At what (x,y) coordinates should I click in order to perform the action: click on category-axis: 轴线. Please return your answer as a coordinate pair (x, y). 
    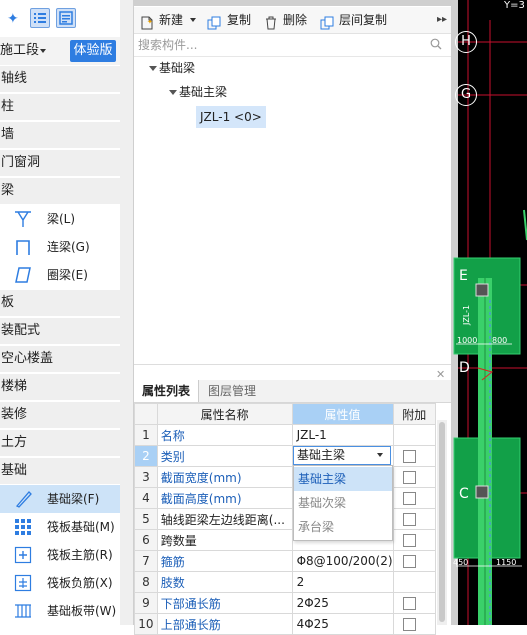
    Looking at the image, I should click on (60, 79).